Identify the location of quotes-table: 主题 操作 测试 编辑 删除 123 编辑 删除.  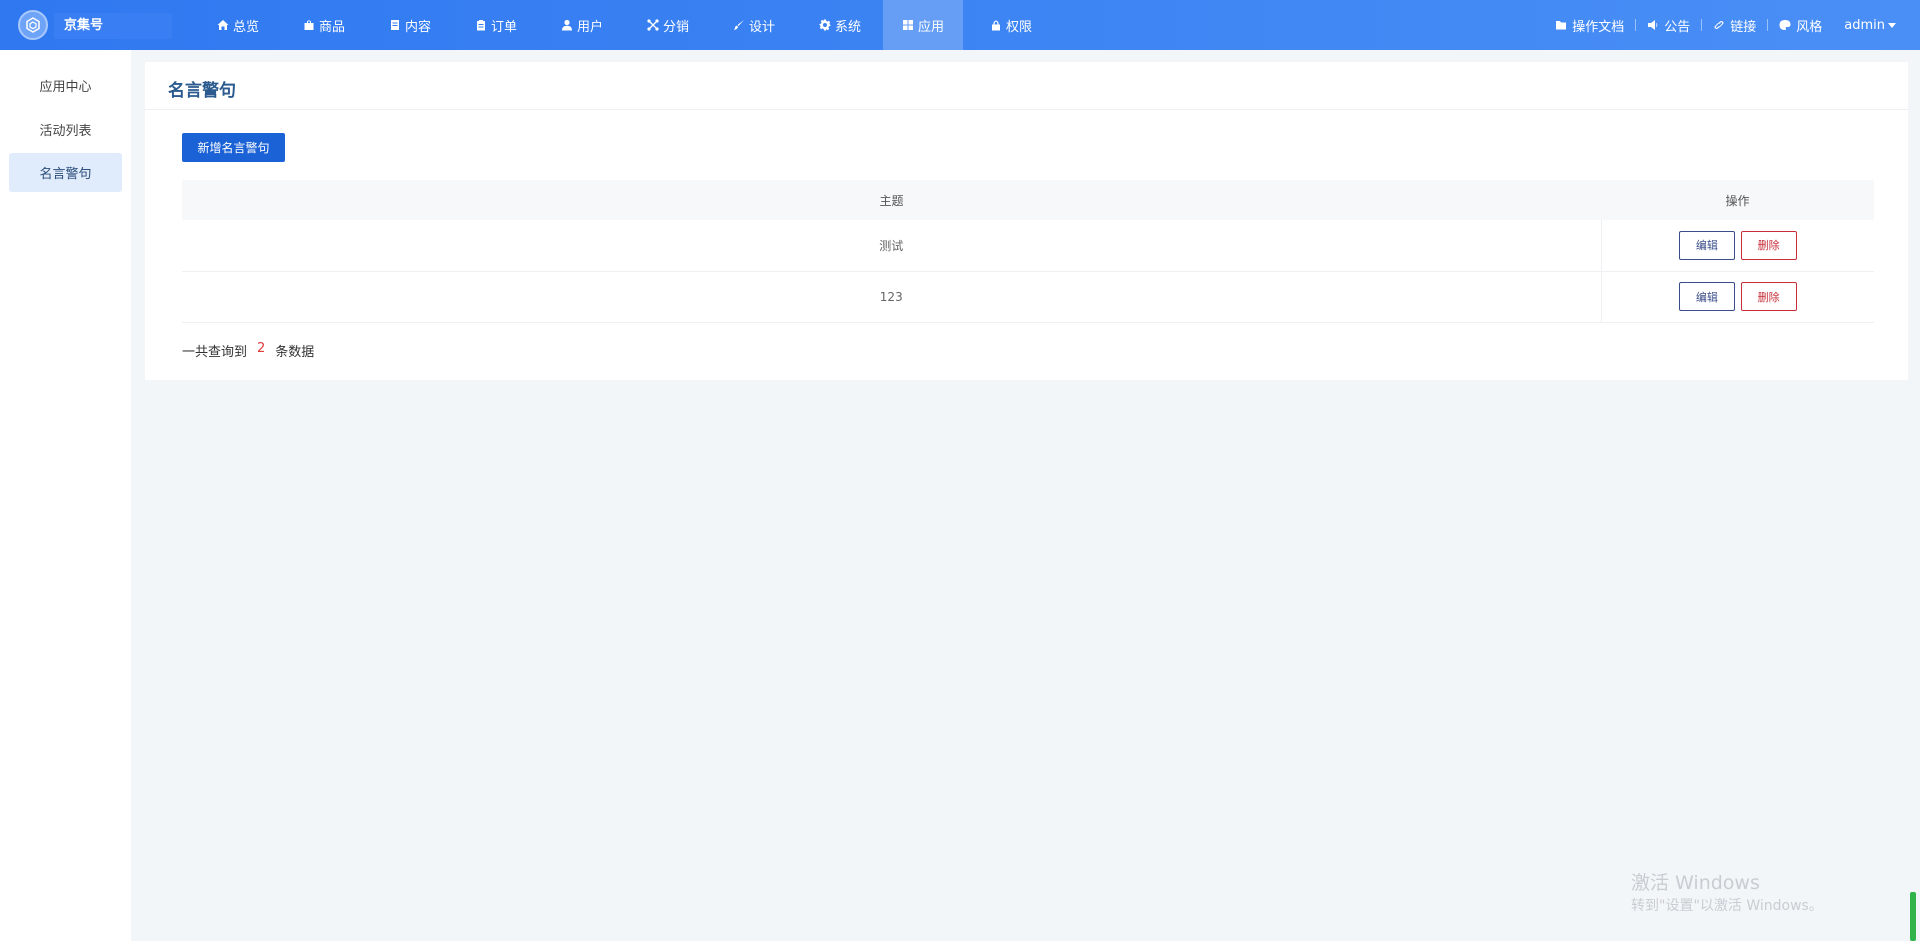
(1028, 251).